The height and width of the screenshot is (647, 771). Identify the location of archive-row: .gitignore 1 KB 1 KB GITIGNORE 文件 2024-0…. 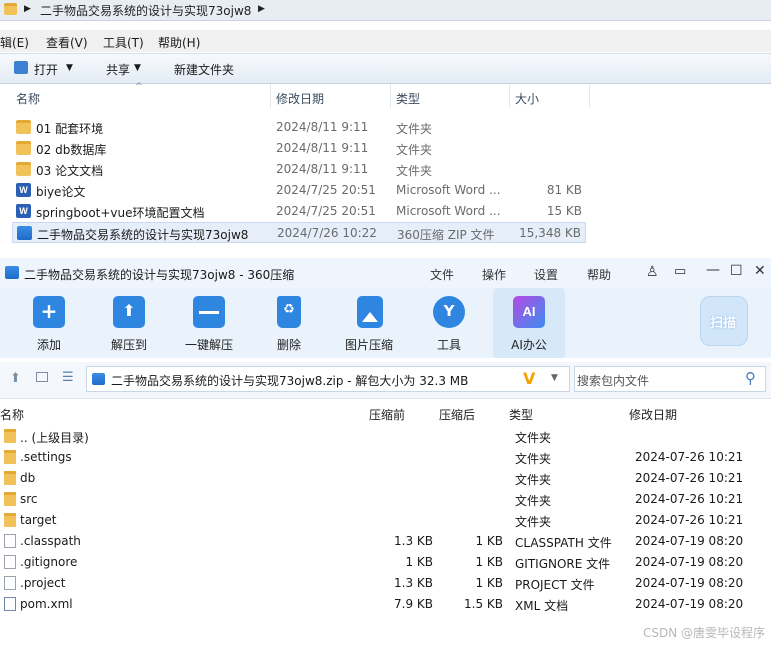
(385, 562).